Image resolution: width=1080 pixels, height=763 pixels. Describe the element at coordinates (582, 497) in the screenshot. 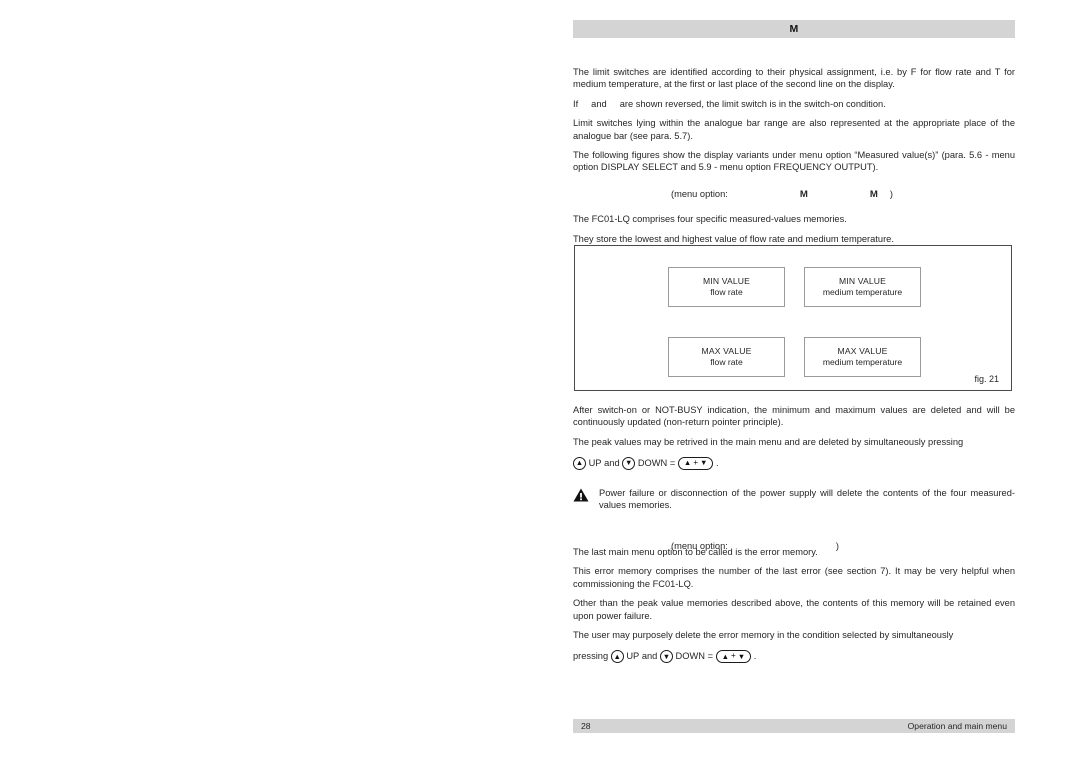

I see `warning-triangle-icon` at that location.